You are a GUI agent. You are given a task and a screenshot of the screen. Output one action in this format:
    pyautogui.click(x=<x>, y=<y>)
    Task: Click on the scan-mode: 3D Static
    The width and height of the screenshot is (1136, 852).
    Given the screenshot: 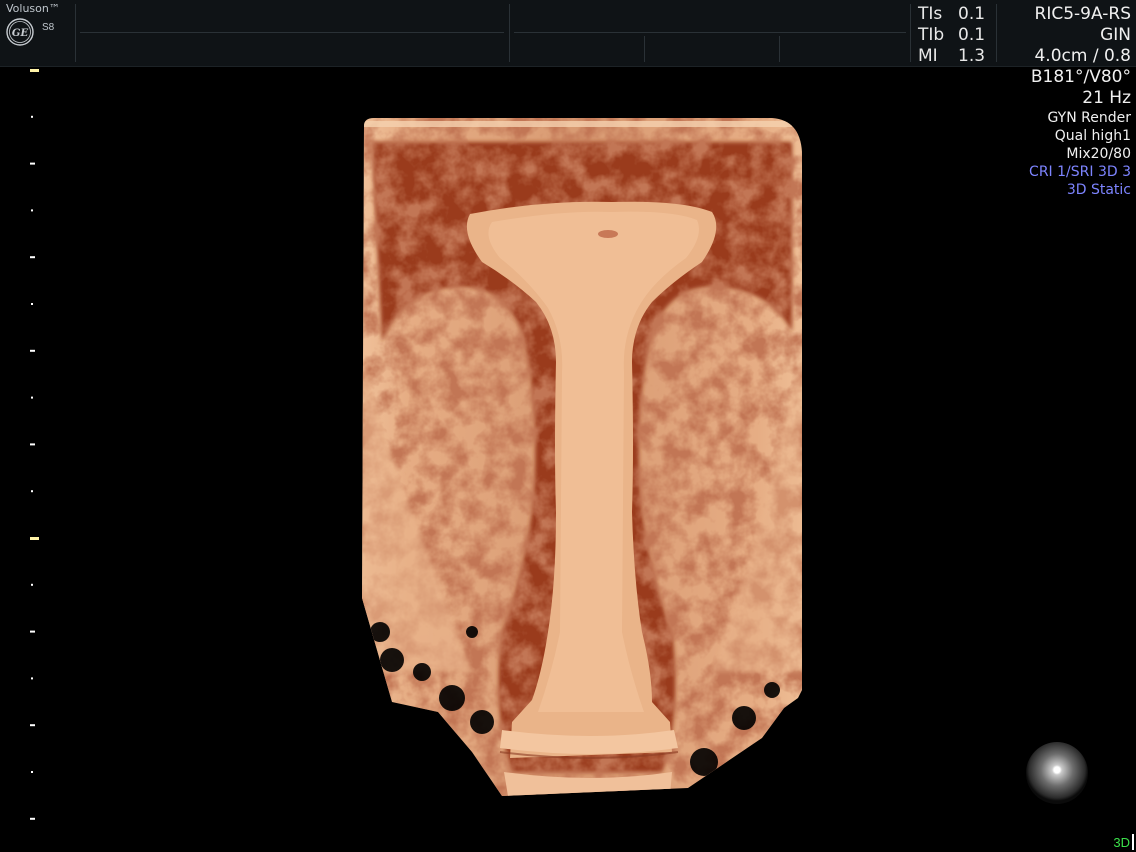 What is the action you would take?
    pyautogui.click(x=1098, y=190)
    